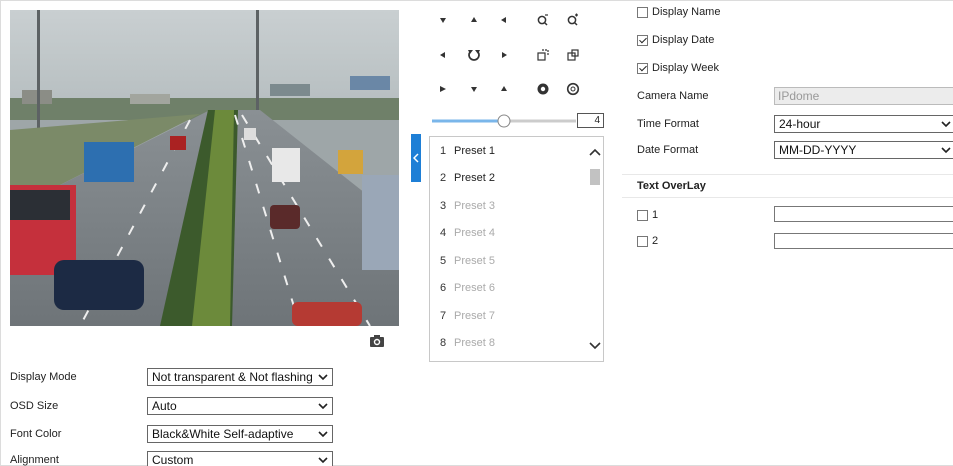 The width and height of the screenshot is (953, 466). I want to click on pan-down-left-button, so click(443, 89).